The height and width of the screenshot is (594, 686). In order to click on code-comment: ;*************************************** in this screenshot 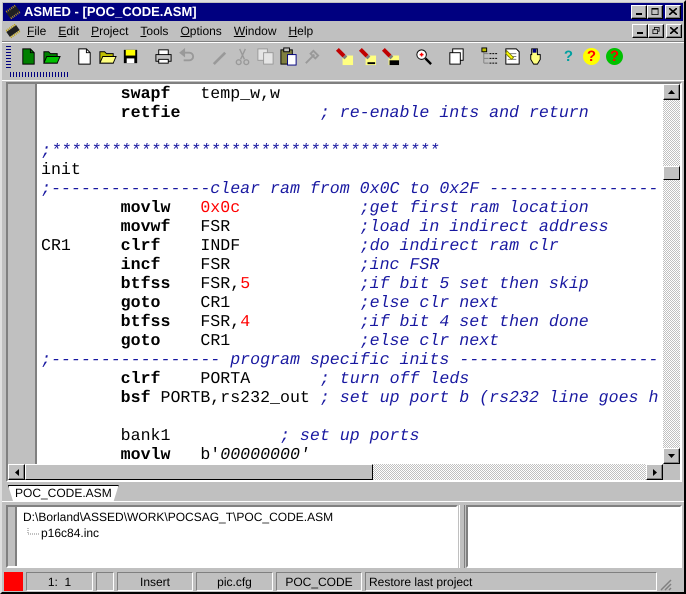, I will do `click(240, 150)`.